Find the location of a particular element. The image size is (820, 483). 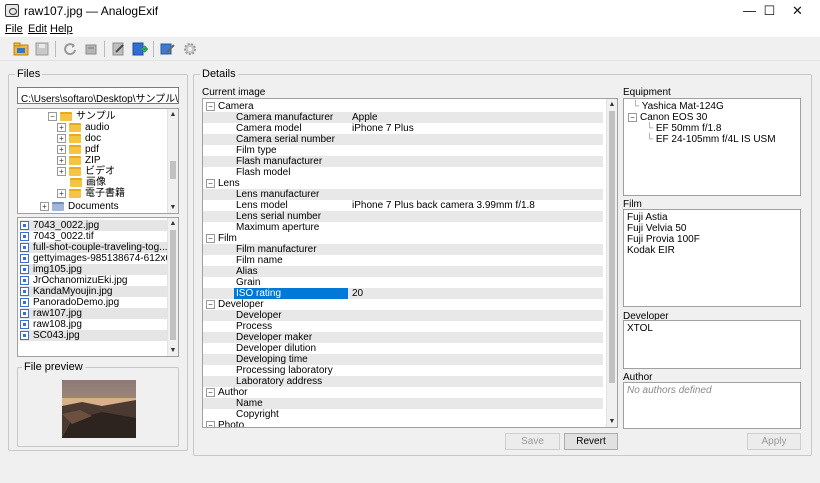

property-row: Alias is located at coordinates (403, 271).